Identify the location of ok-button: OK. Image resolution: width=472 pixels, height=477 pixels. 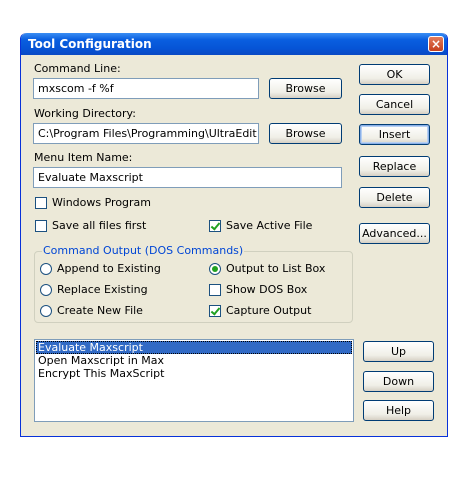
(394, 74).